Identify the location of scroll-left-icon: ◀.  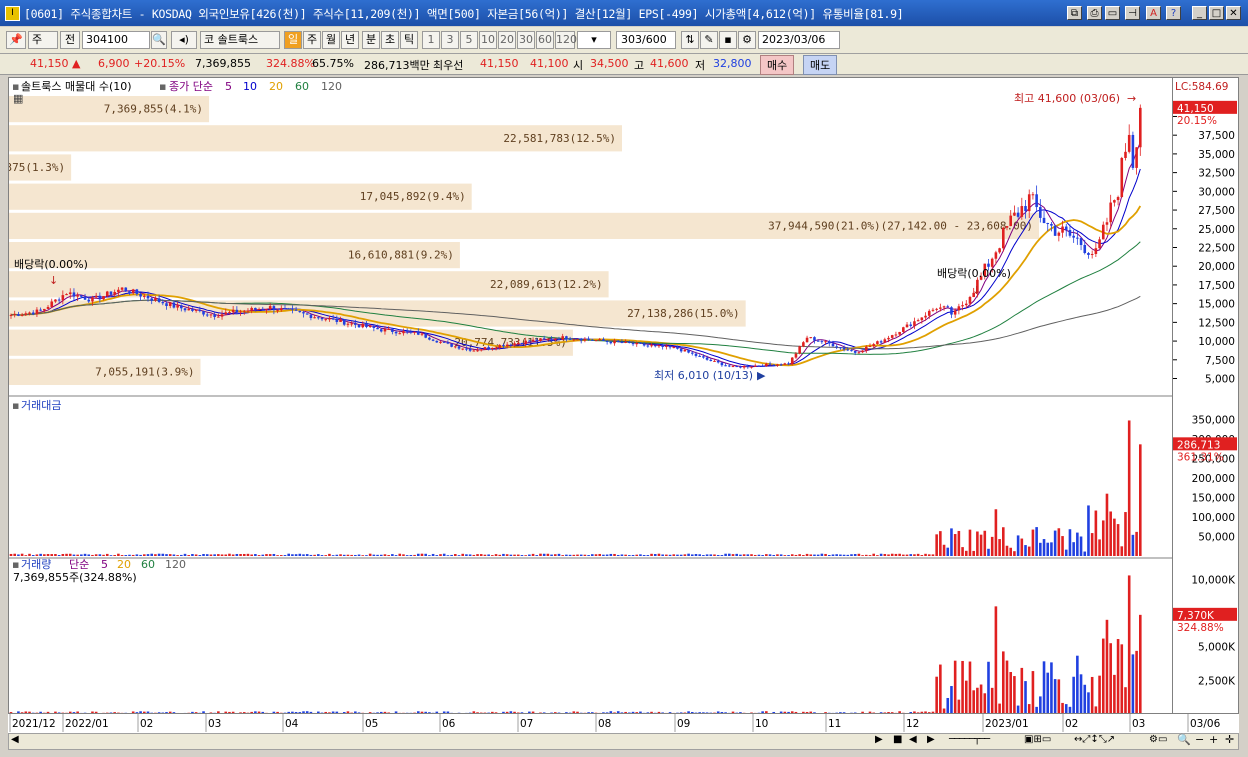
(15, 739).